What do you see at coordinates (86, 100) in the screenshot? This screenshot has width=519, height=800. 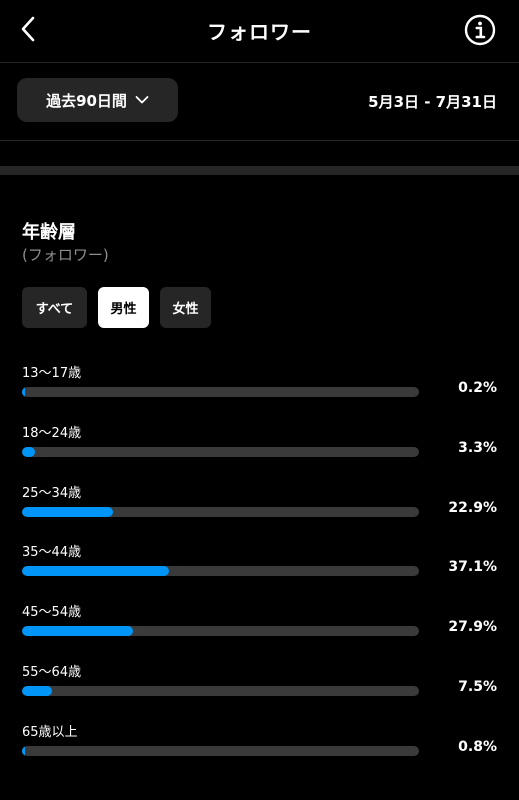 I see `date-range-dropdown-label: 過去90日間` at bounding box center [86, 100].